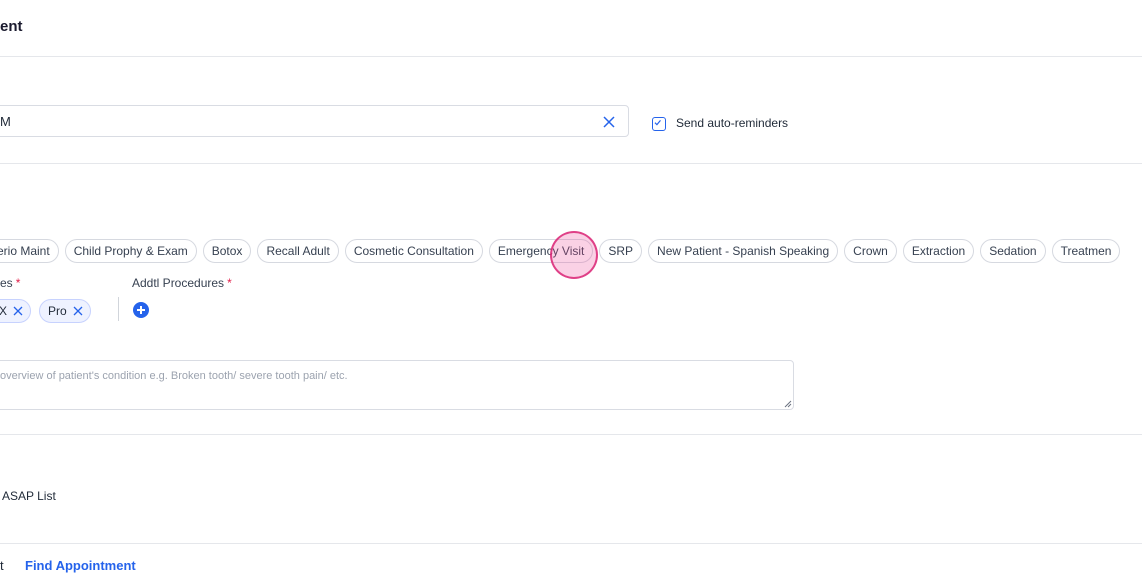 The image size is (1142, 579). What do you see at coordinates (413, 251) in the screenshot?
I see `chip-cosmetic-consultation: Cosmetic Consultation` at bounding box center [413, 251].